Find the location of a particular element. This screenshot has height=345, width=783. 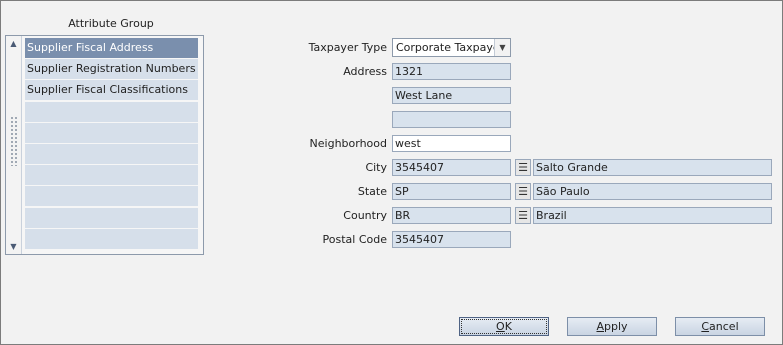

state-code-field: SP is located at coordinates (451, 191).